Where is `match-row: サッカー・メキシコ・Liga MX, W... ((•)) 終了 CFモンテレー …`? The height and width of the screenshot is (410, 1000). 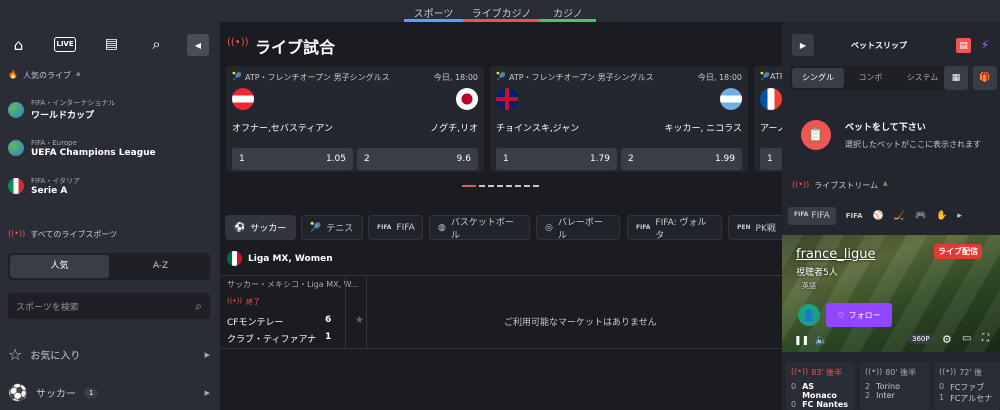
match-row: サッカー・メキシコ・Liga MX, W... ((•)) 終了 CFモンテレー … is located at coordinates (501, 312).